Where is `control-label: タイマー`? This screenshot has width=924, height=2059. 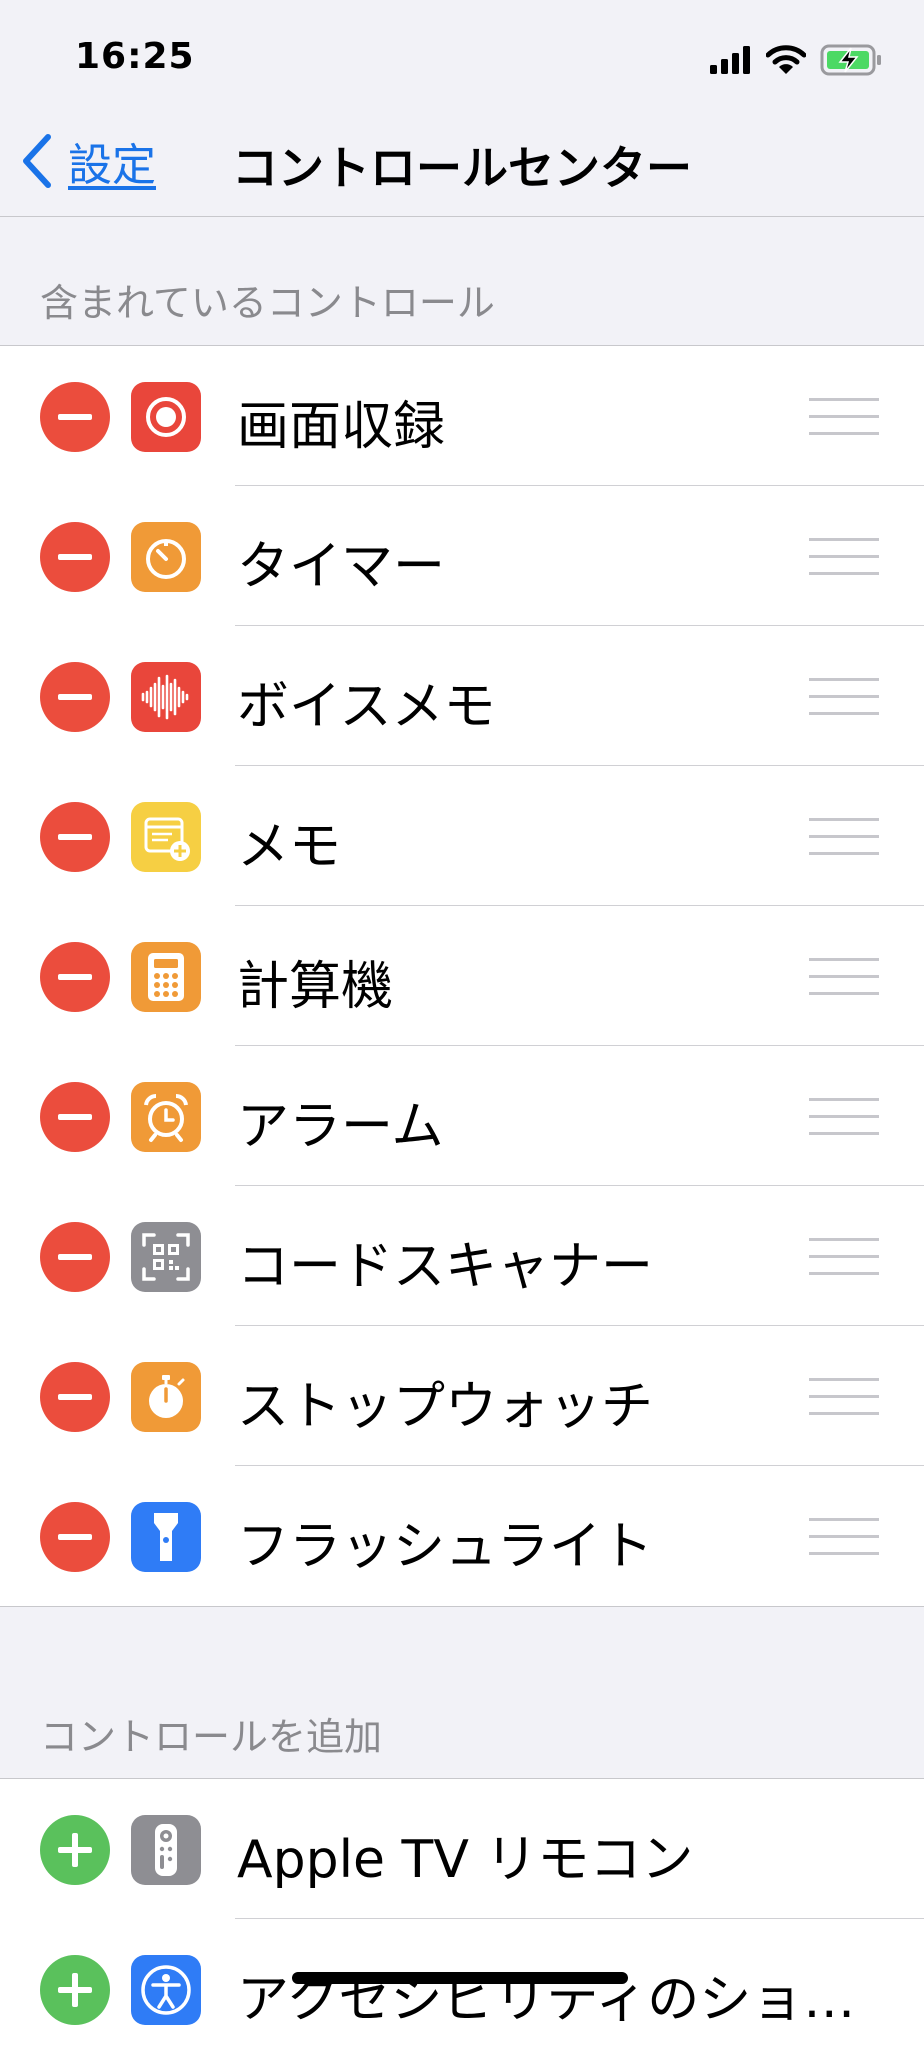
control-label: タイマー is located at coordinates (341, 567).